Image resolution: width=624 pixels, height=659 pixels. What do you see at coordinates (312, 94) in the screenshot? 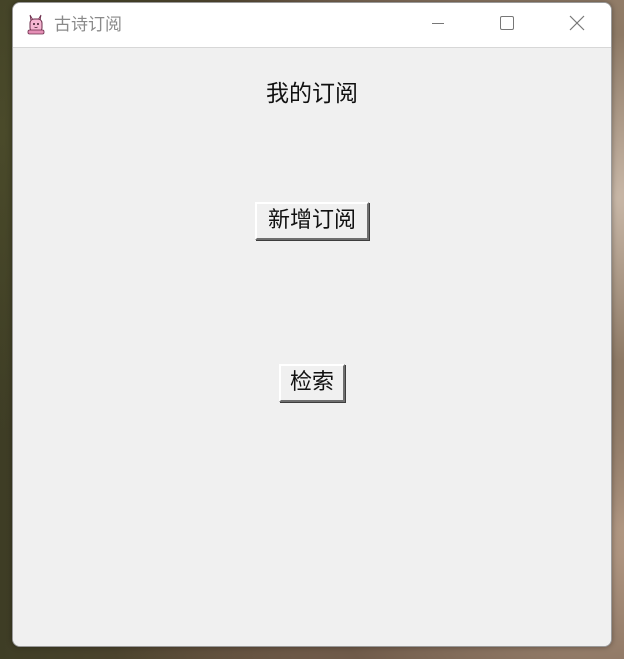
I see `page-title: 我的订阅` at bounding box center [312, 94].